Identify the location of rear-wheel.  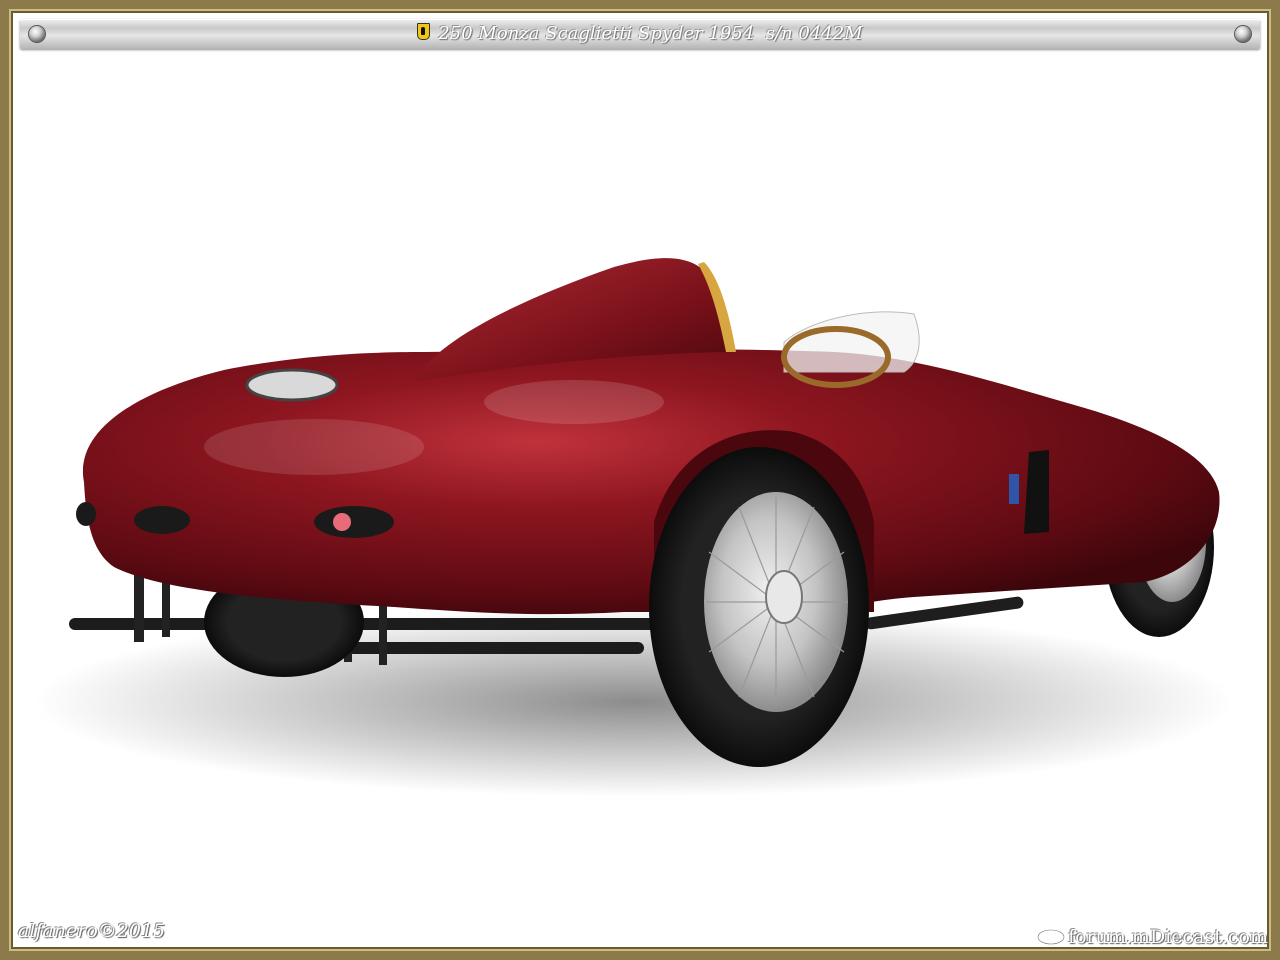
(759, 607).